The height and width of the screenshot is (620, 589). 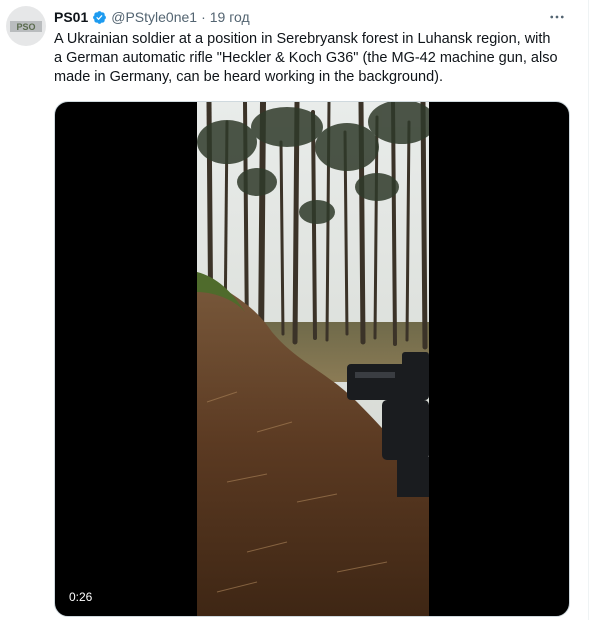 I want to click on author-name: PS01, so click(x=71, y=17).